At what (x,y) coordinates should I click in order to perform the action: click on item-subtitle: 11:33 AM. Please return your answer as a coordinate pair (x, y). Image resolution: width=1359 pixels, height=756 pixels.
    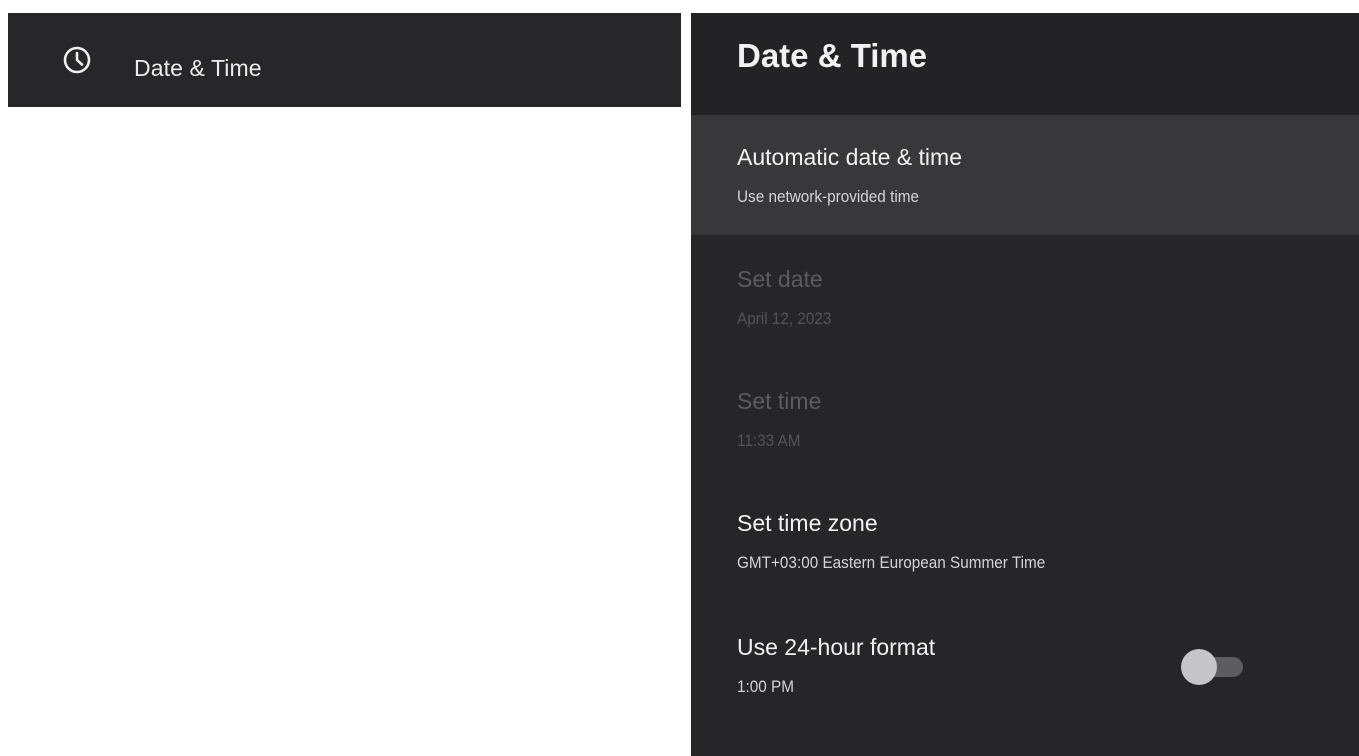
    Looking at the image, I should click on (769, 440).